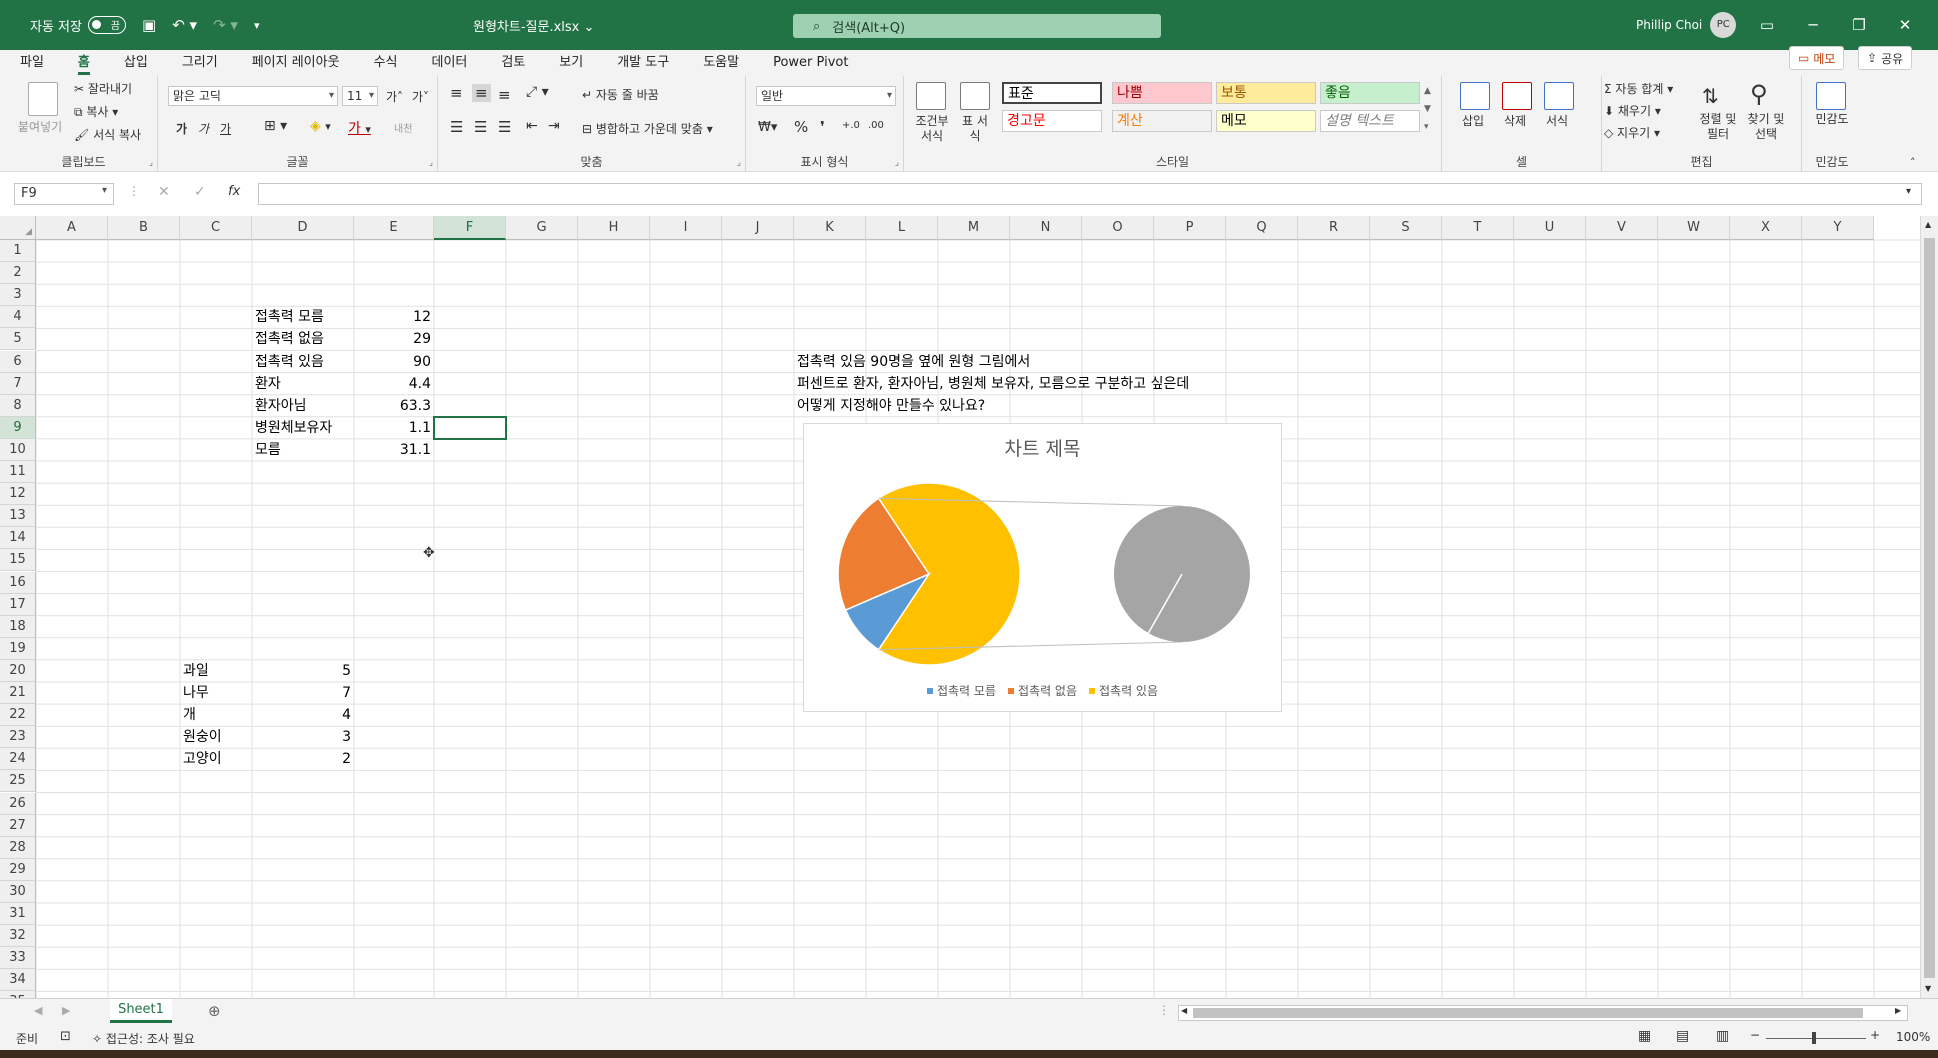 The height and width of the screenshot is (1058, 1938). I want to click on note-line: 퍼센트로 환자, 환자아님, 병원체 보유자, 모름으로 구분하고 싶은데, so click(993, 384).